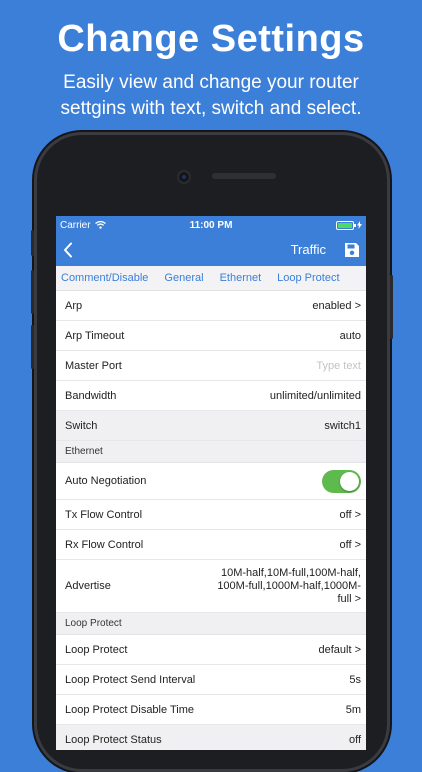 The width and height of the screenshot is (422, 772). I want to click on status-bar: Carrier 11:00 PM, so click(211, 225).